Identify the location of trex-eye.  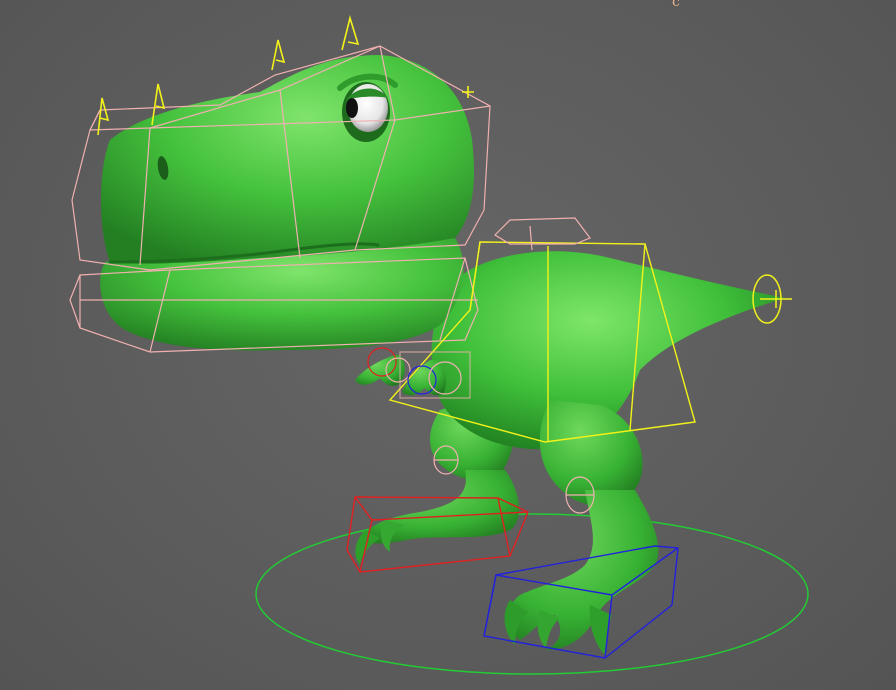
(366, 112).